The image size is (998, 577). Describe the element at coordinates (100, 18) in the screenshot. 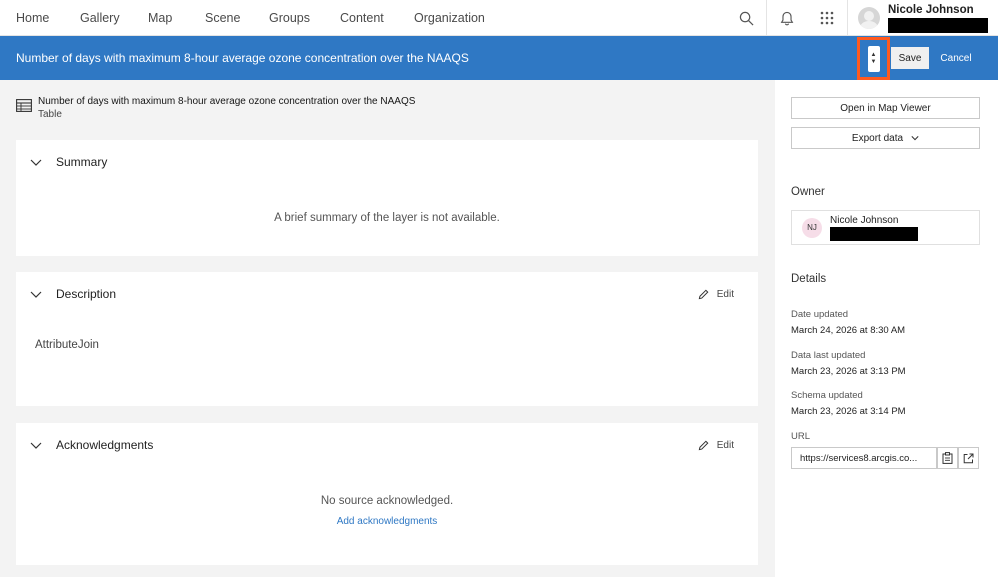

I see `nav-gallery: Gallery` at that location.